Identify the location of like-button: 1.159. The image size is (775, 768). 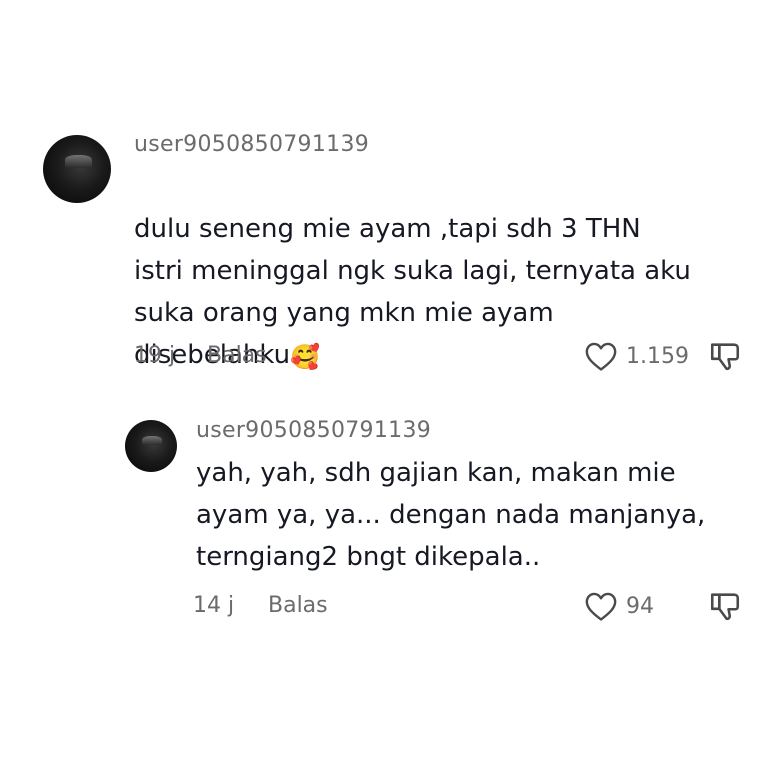
(636, 356).